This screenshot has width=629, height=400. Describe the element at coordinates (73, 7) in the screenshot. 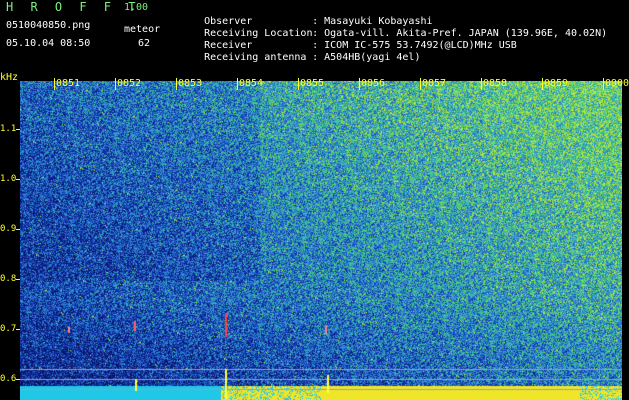

I see `app-title: H R O F F T` at that location.